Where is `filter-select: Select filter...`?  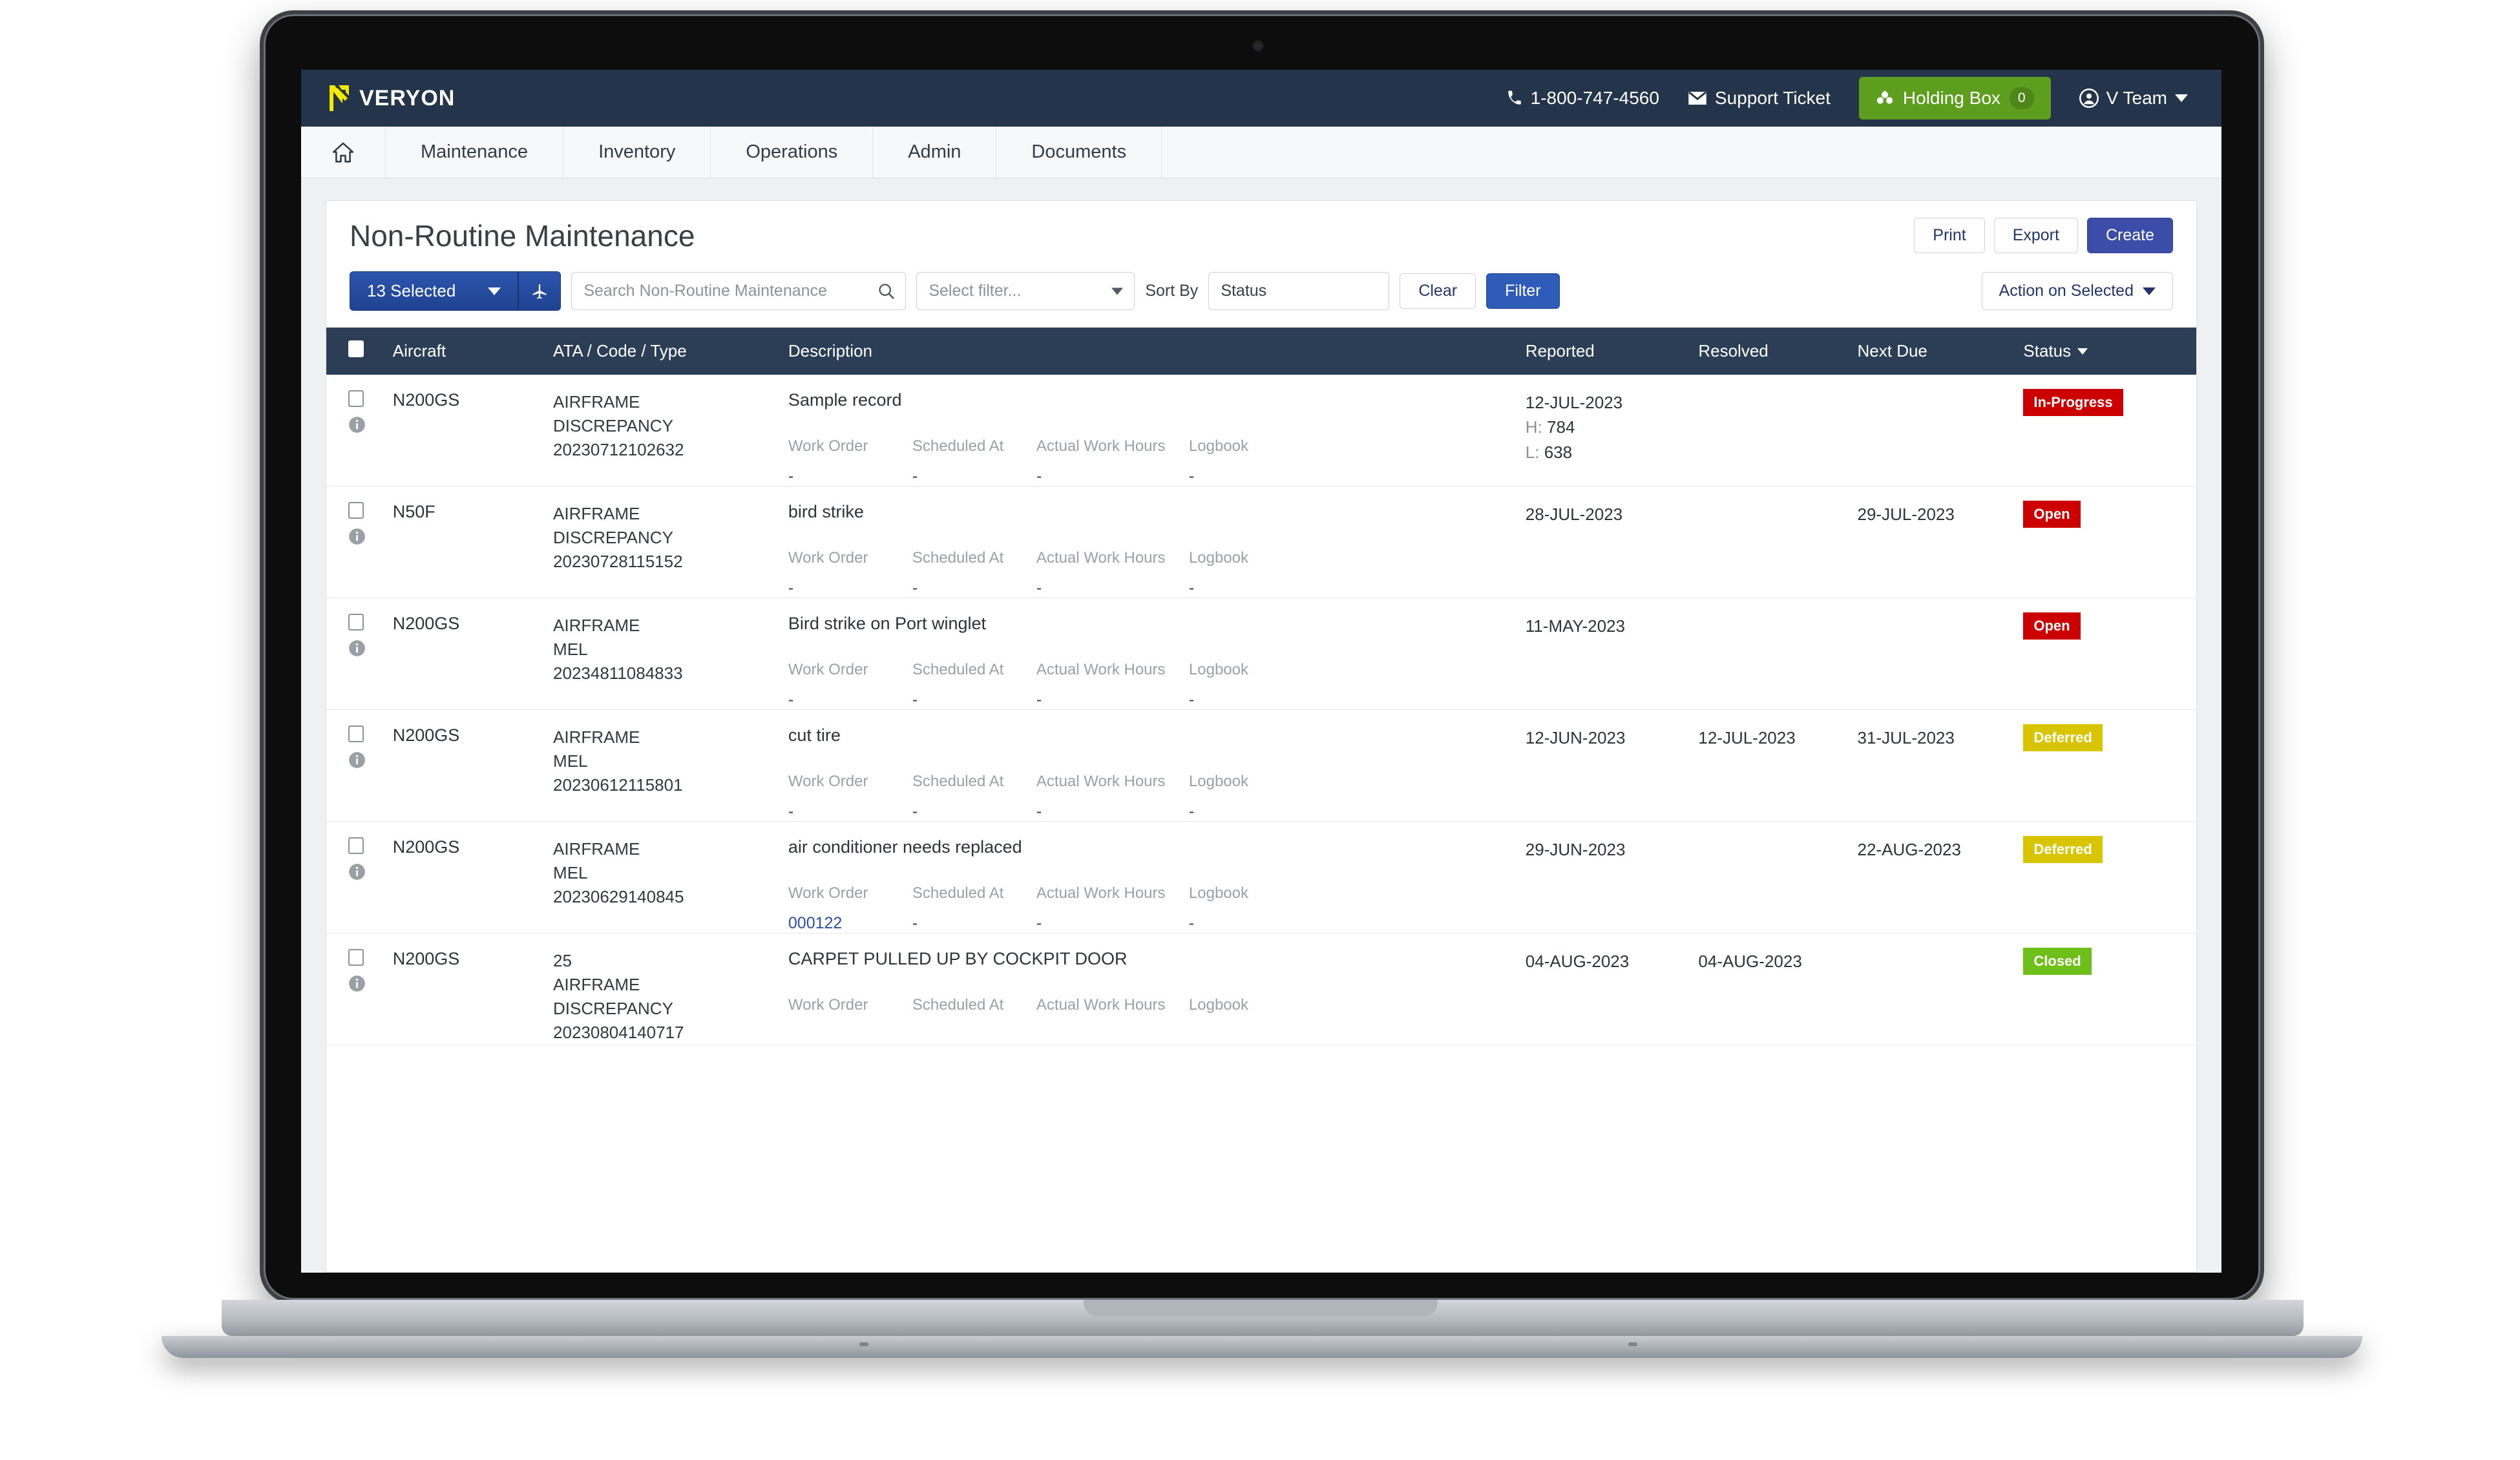
filter-select: Select filter... is located at coordinates (1026, 291).